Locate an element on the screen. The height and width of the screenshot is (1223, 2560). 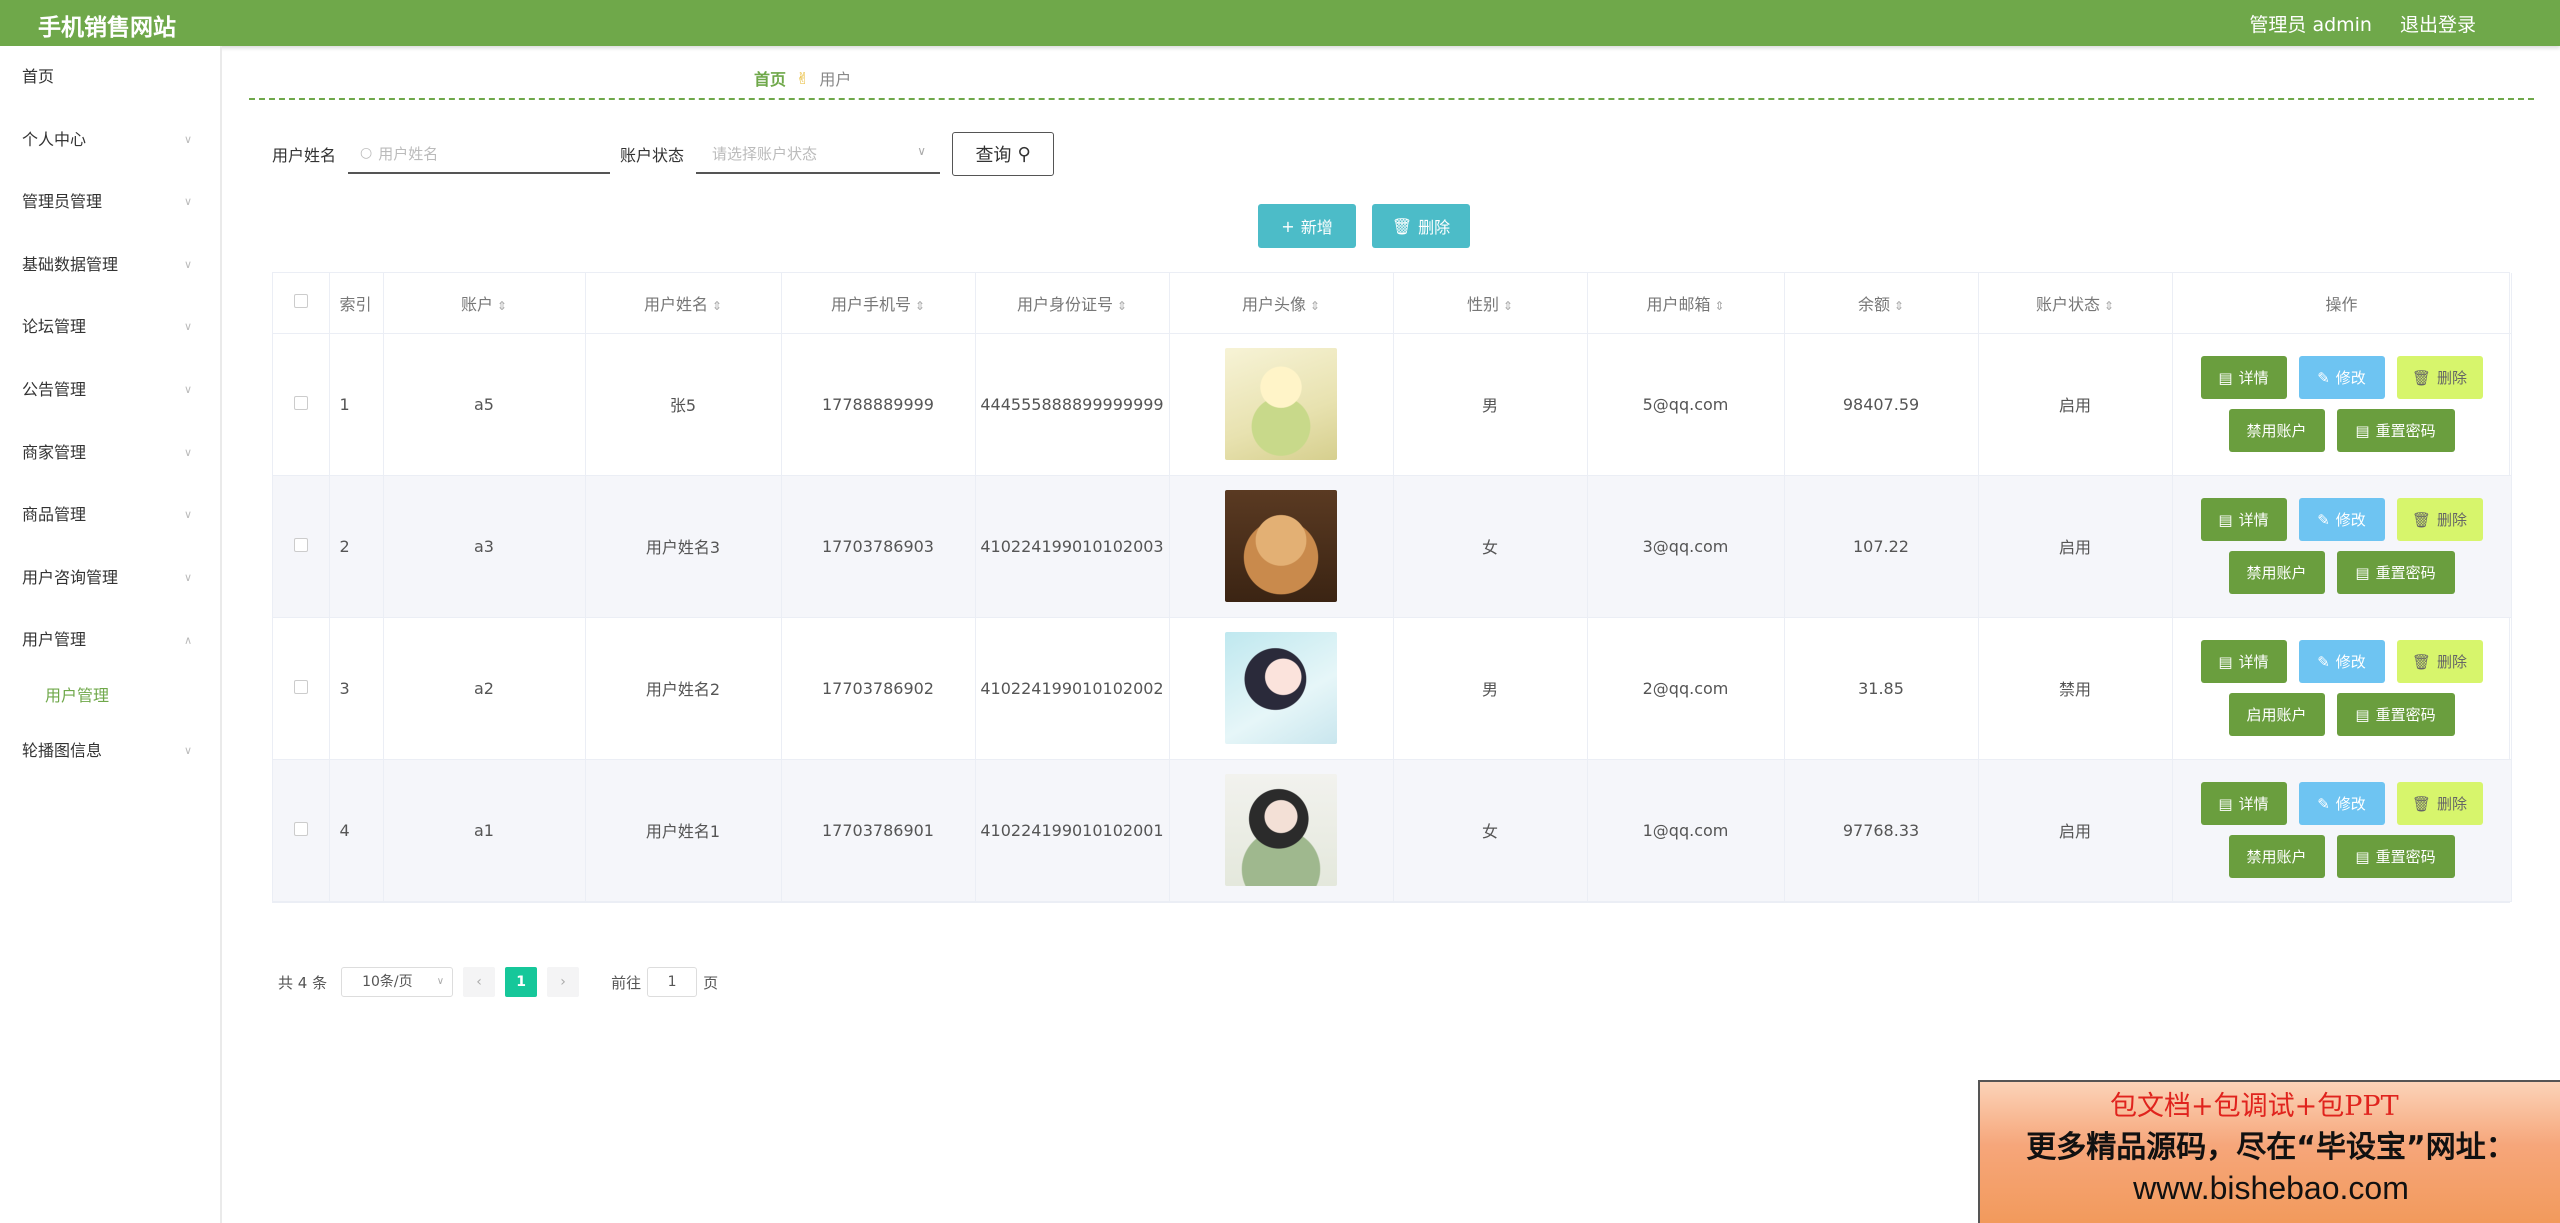
admin-user-label: 管理员 admin is located at coordinates (2310, 23).